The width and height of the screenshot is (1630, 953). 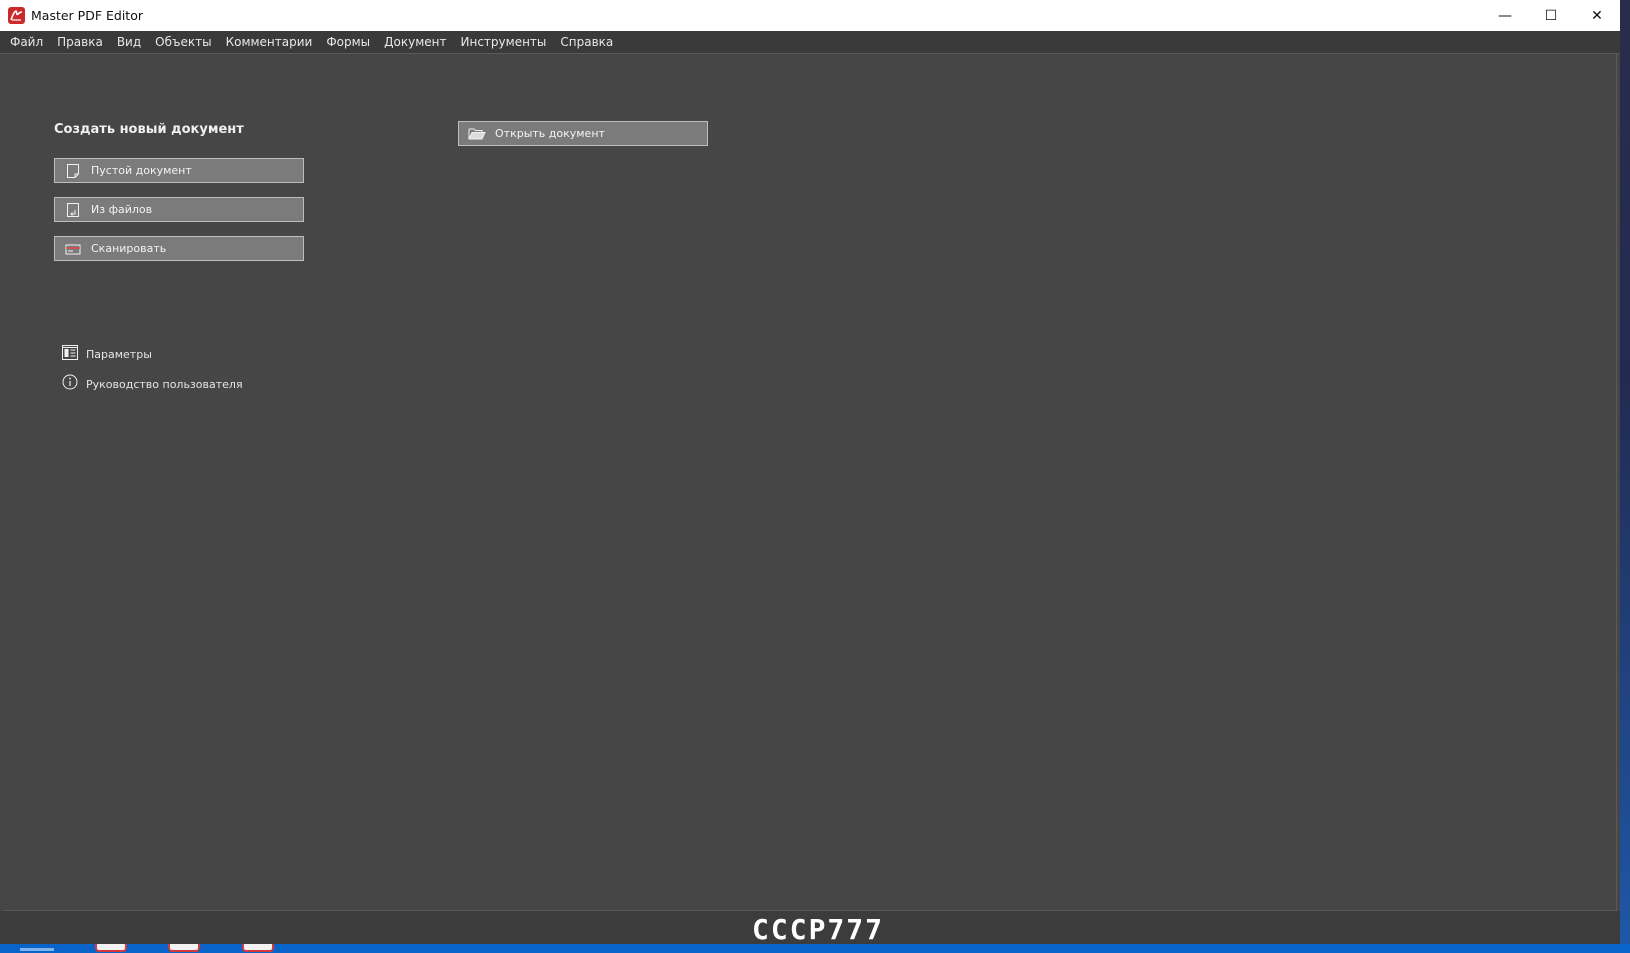 What do you see at coordinates (415, 42) in the screenshot?
I see `menu-document: Документ` at bounding box center [415, 42].